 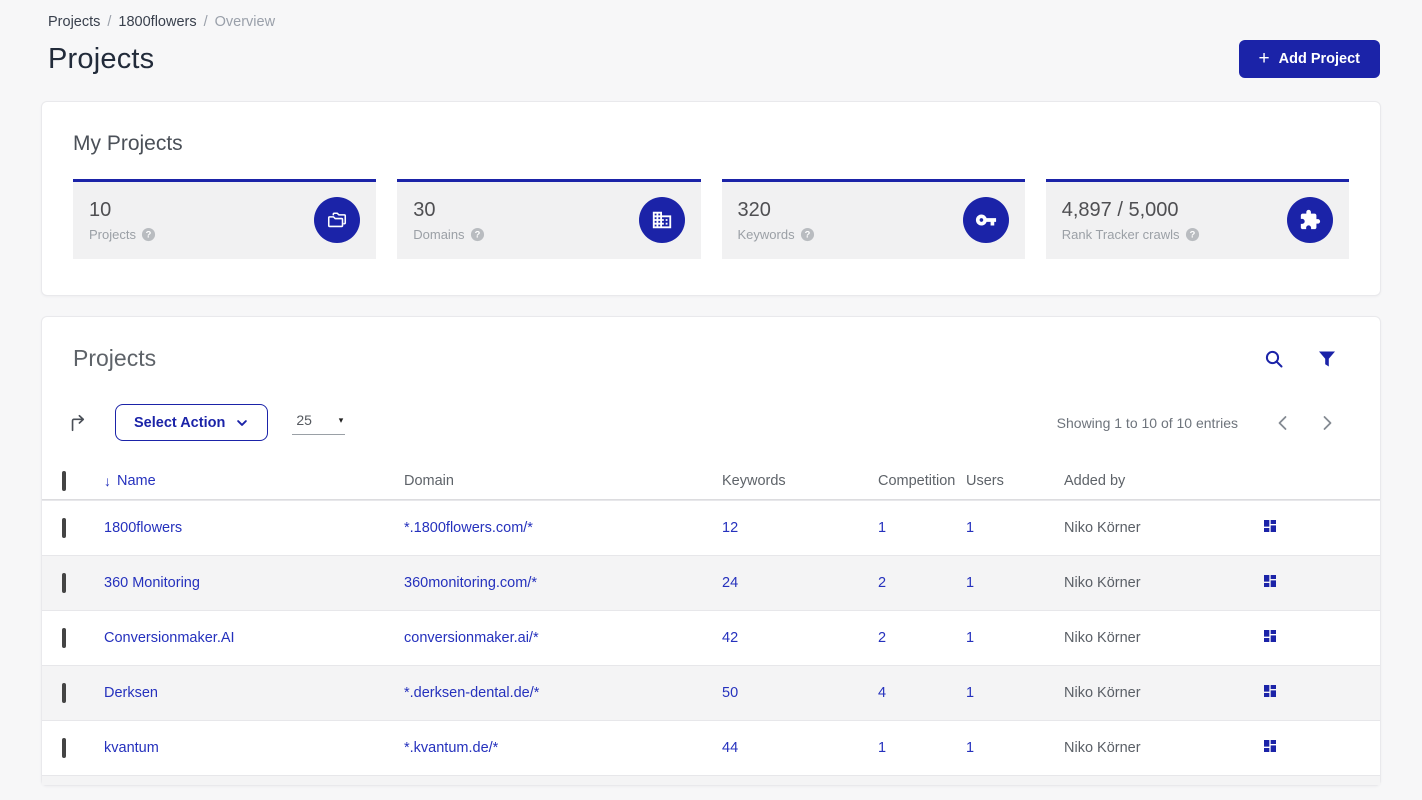 I want to click on keywords-count-link: 24, so click(x=730, y=583).